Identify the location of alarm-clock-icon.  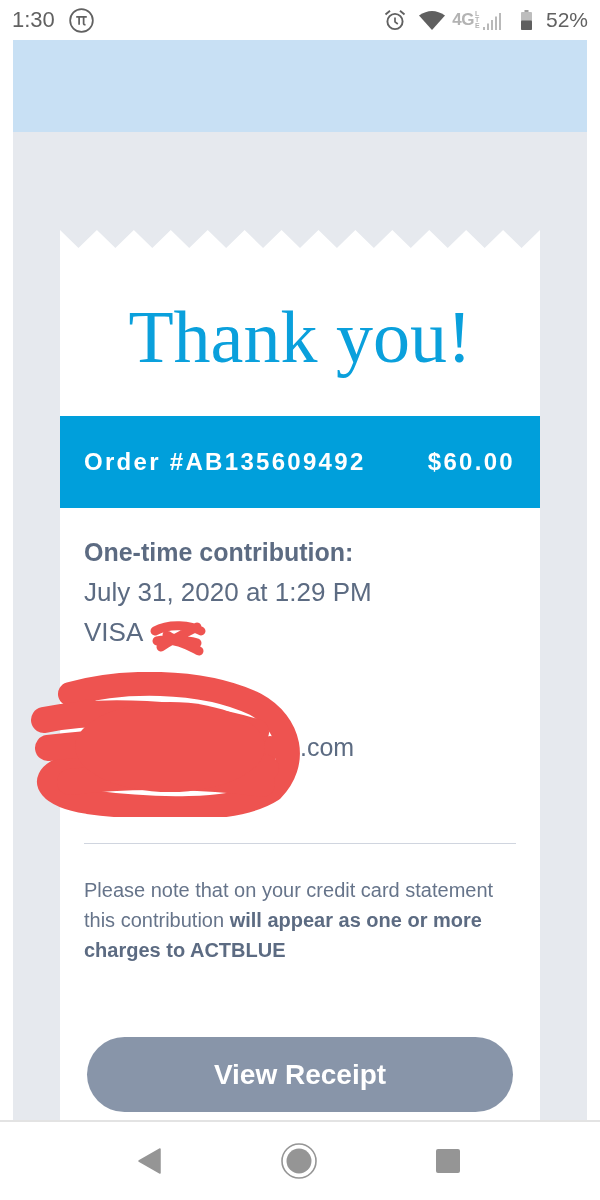
(395, 20).